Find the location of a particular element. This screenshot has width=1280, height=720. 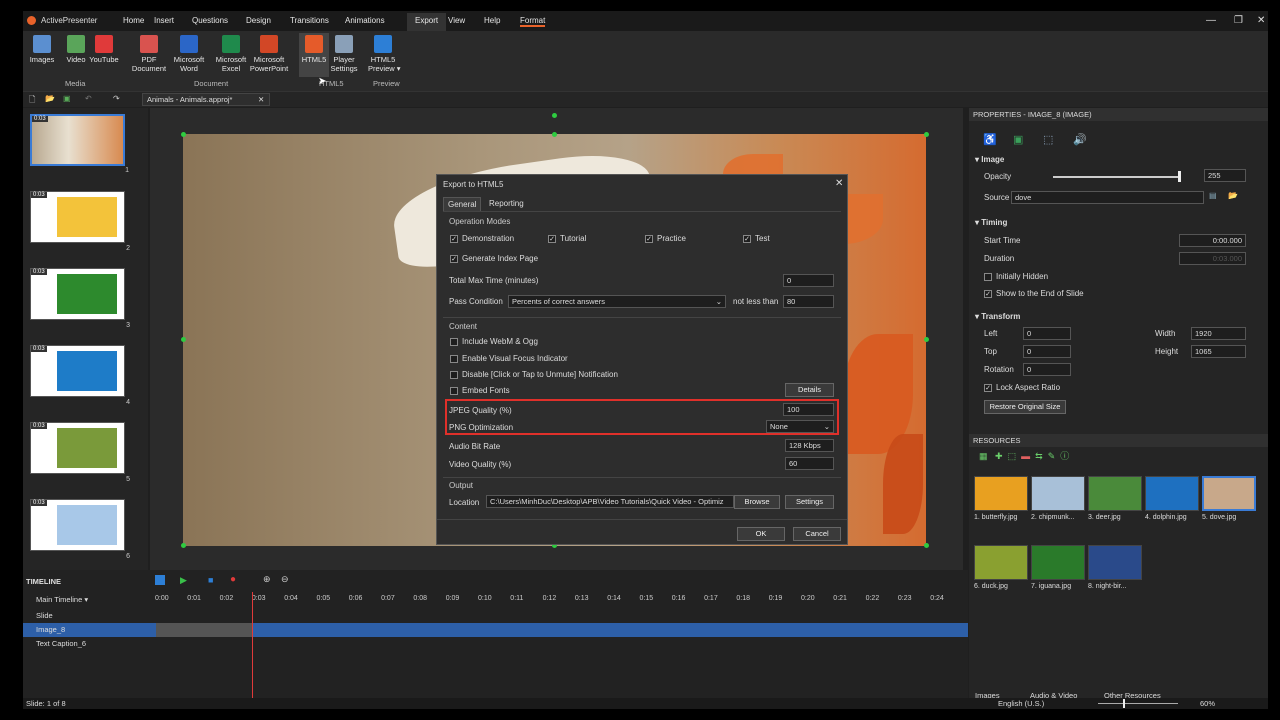

total-max-time-input: 0 is located at coordinates (808, 280).